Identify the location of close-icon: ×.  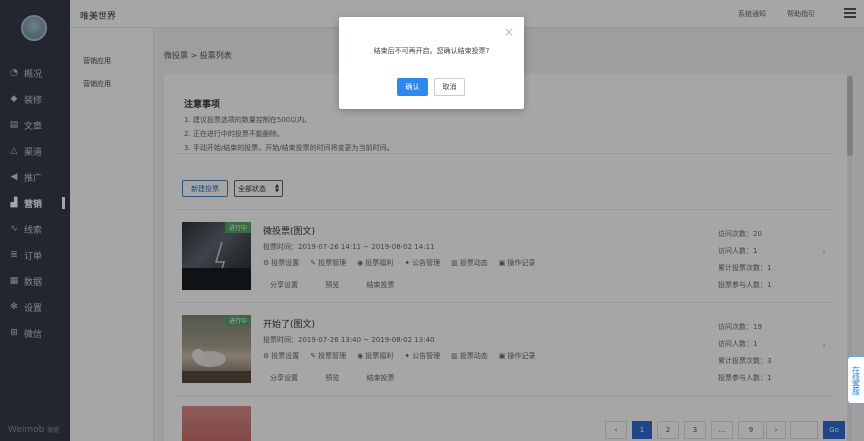
(509, 32).